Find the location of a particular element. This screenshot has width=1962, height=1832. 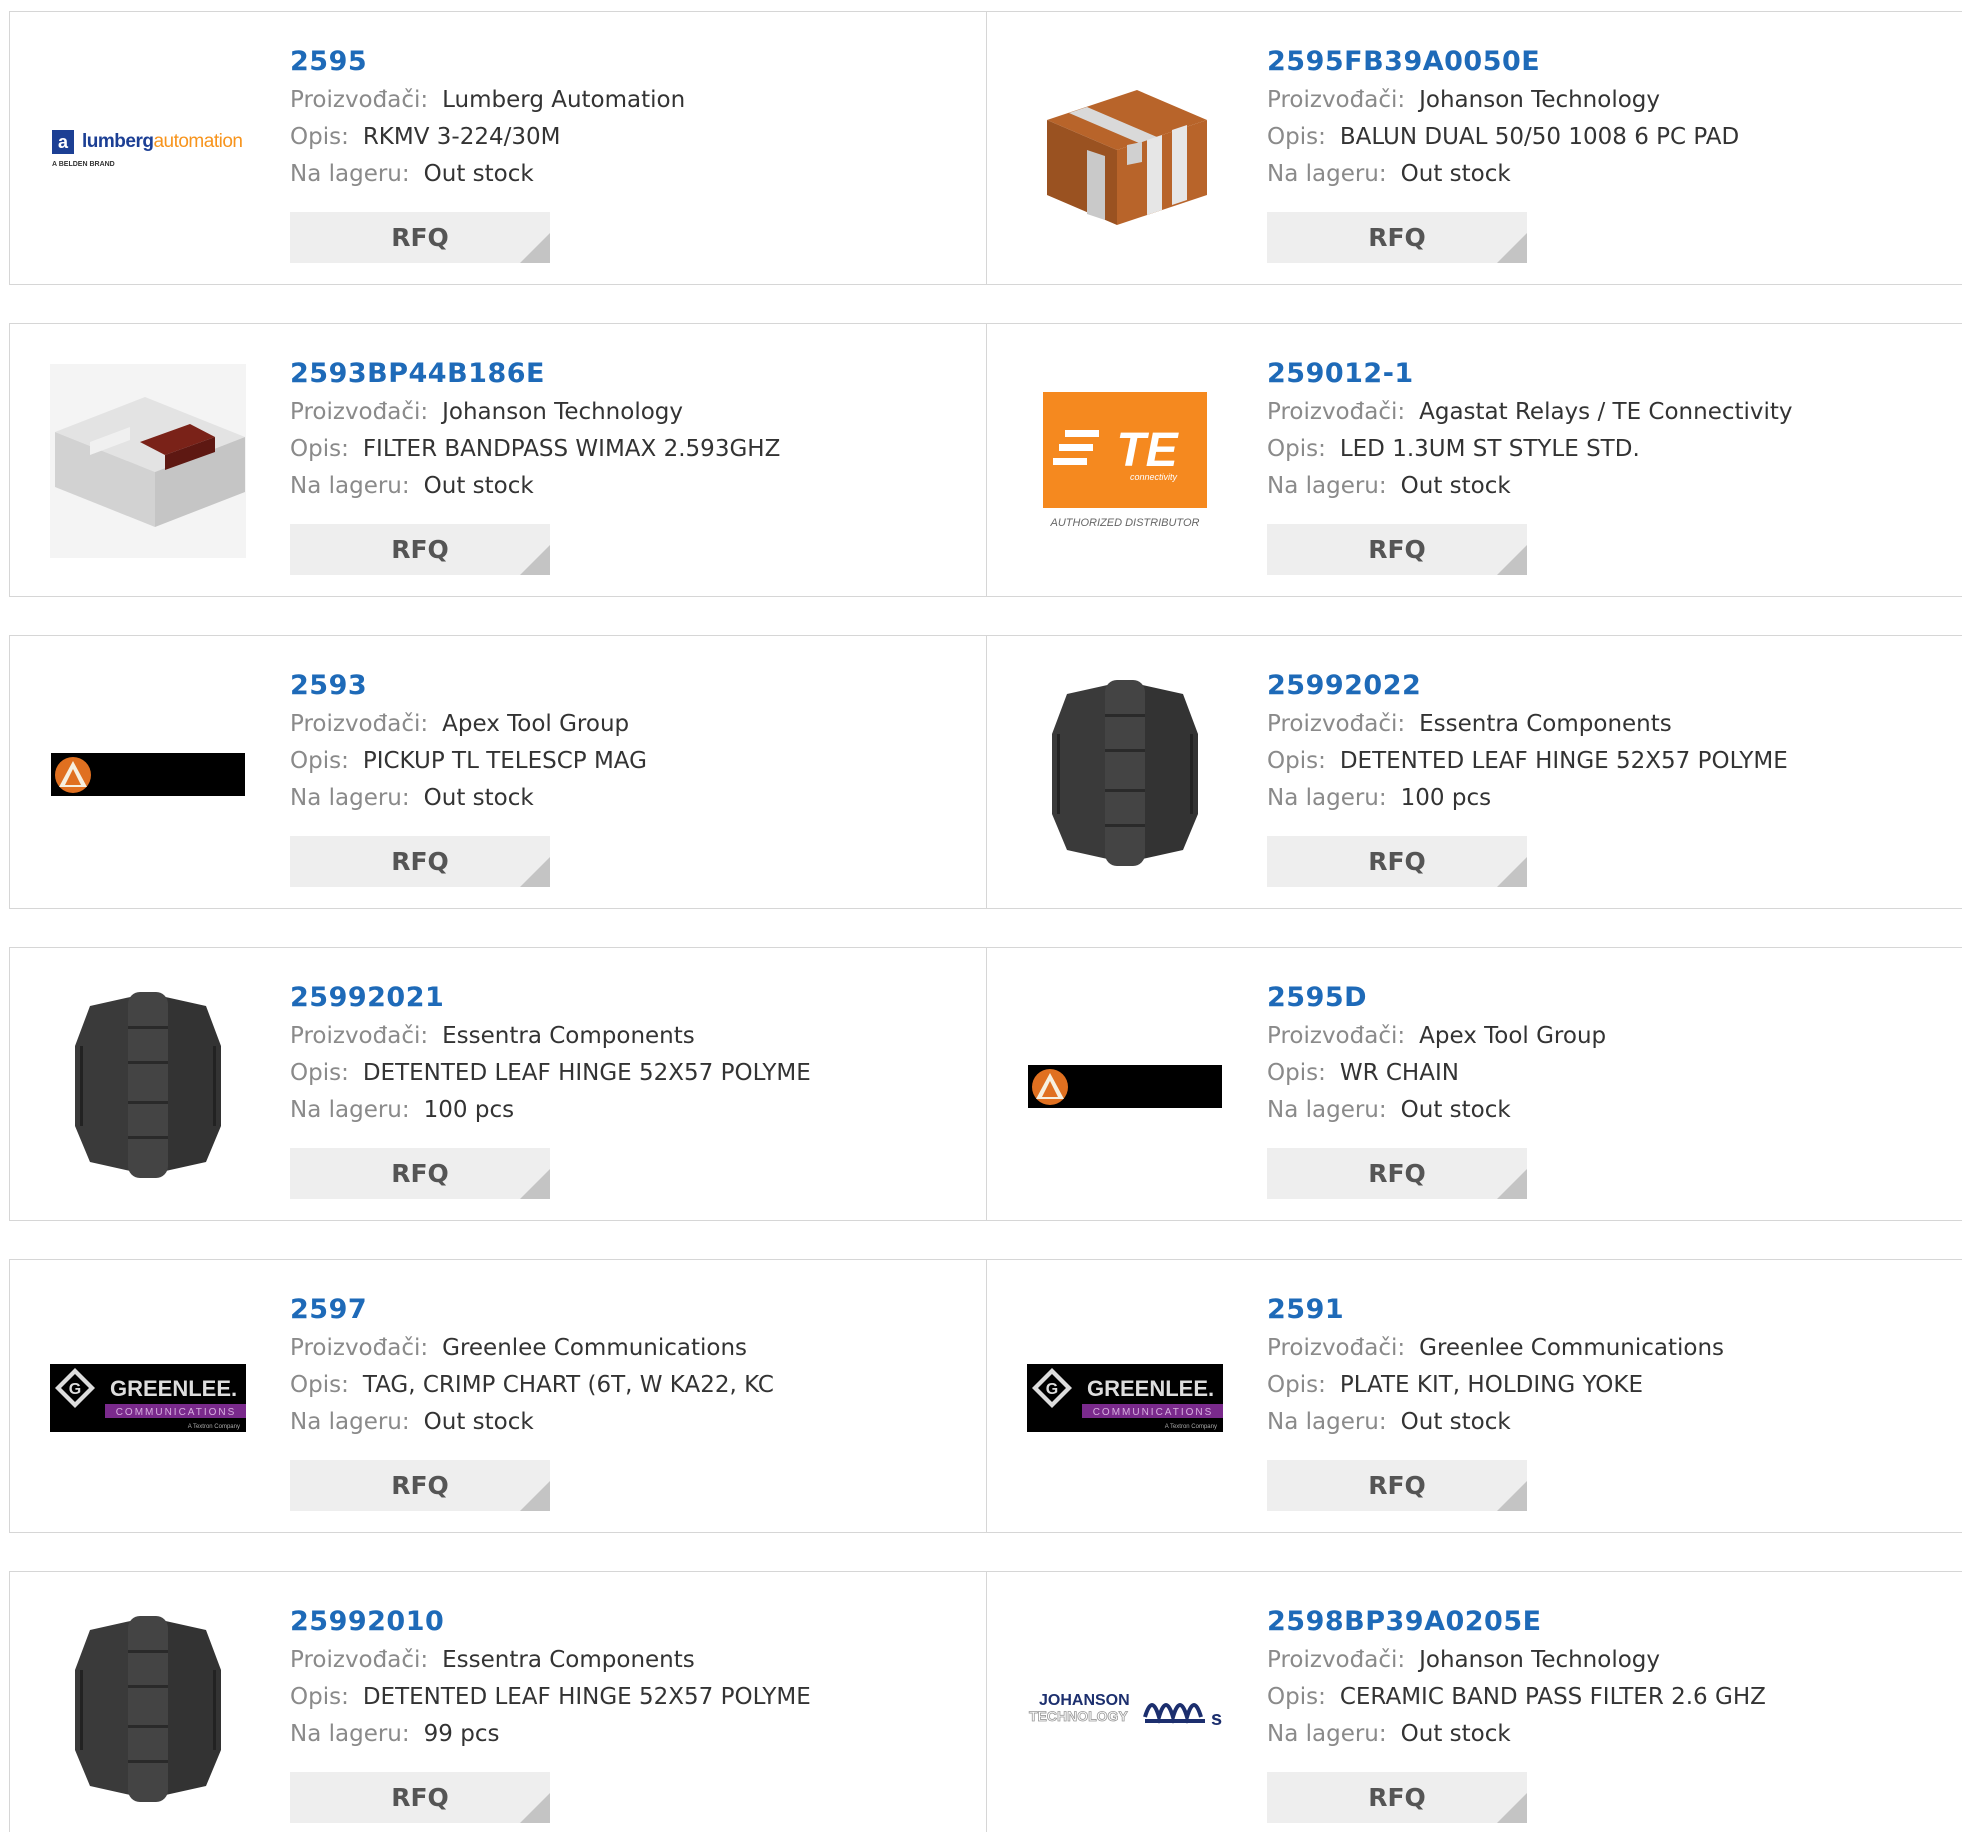

manufacturer-row: Proizvođači: Johanson Technology is located at coordinates (1614, 1660).